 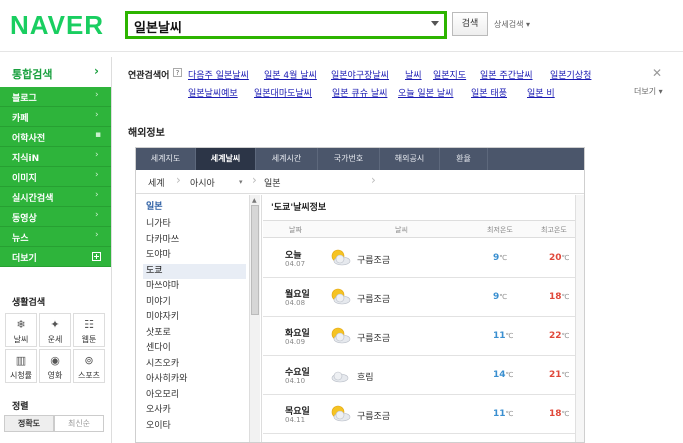 What do you see at coordinates (449, 74) in the screenshot?
I see `related-link: 일본지도` at bounding box center [449, 74].